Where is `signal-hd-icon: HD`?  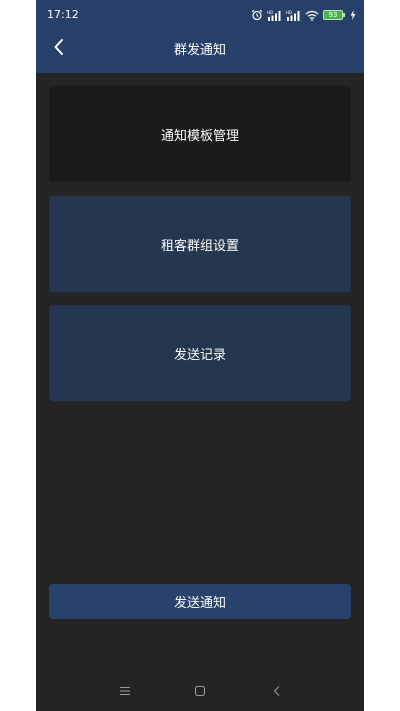
signal-hd-icon: HD is located at coordinates (274, 15).